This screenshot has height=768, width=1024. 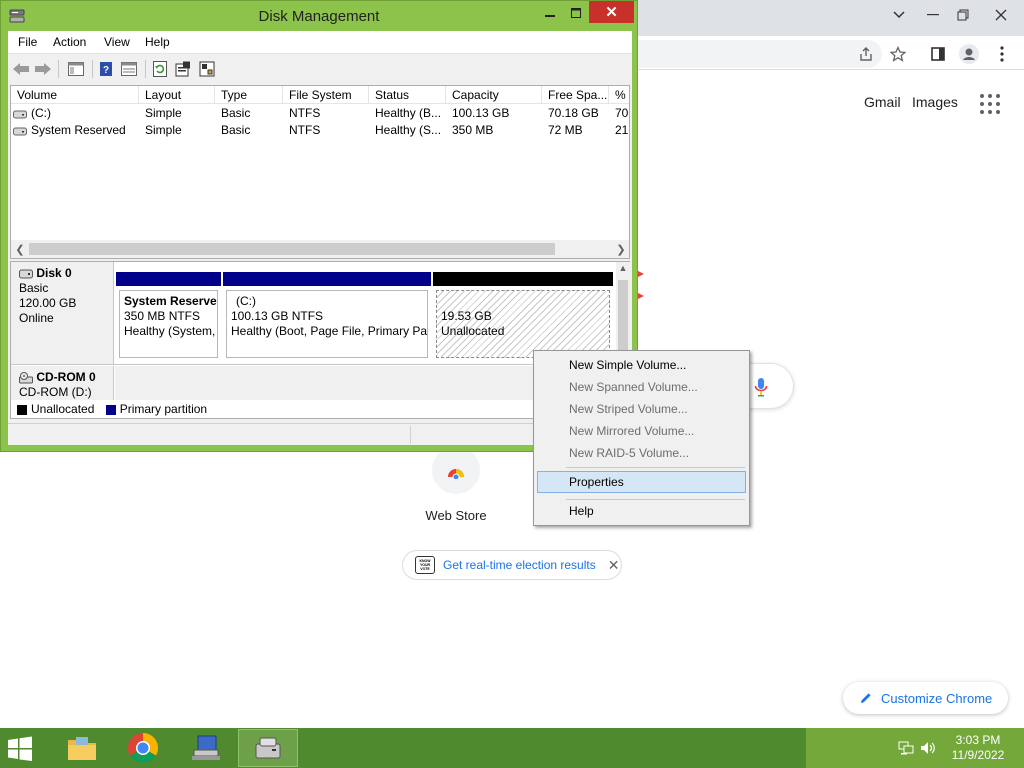 What do you see at coordinates (129, 69) in the screenshot?
I see `show-hide-pane-icon` at bounding box center [129, 69].